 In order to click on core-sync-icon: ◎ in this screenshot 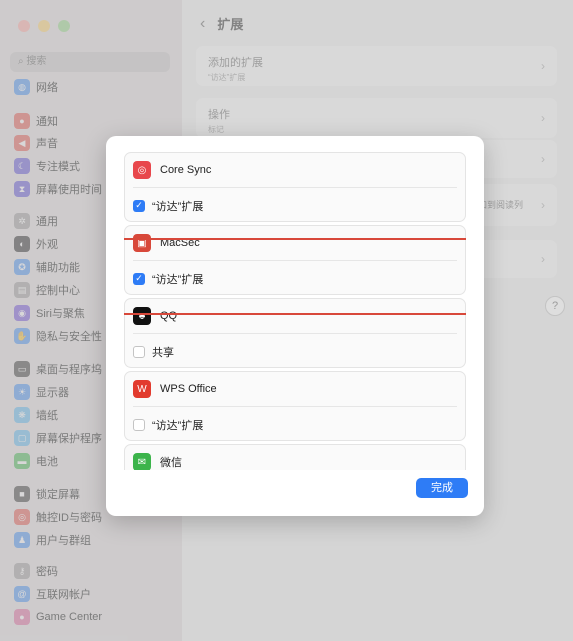, I will do `click(142, 170)`.